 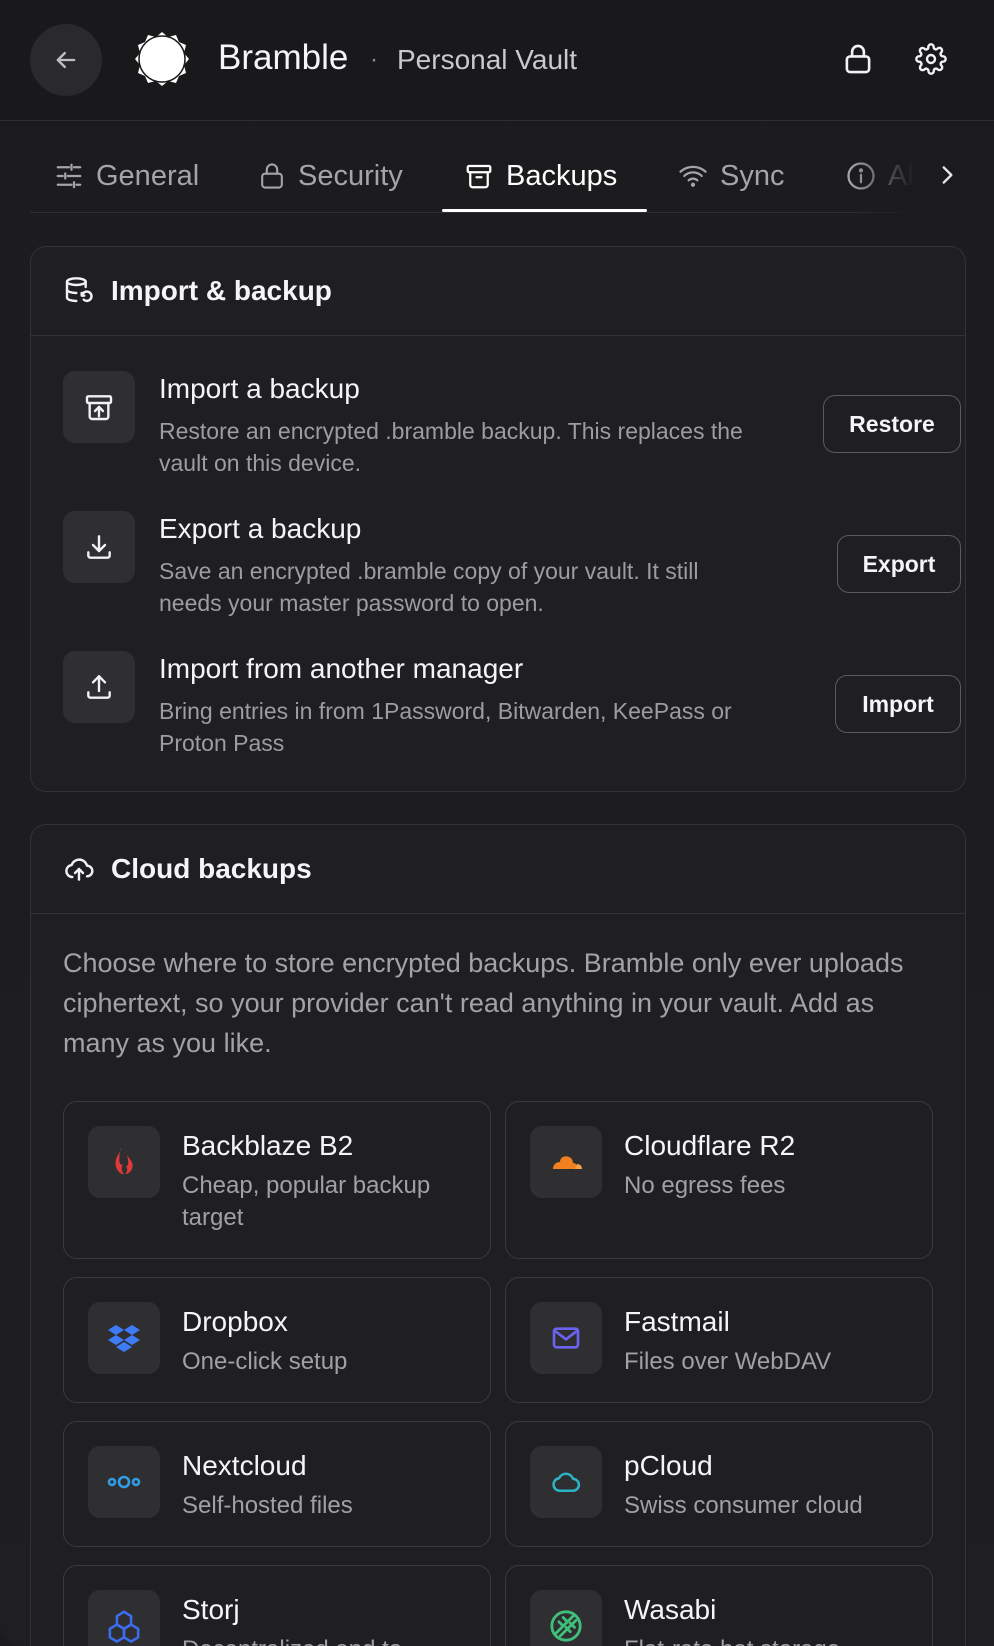 What do you see at coordinates (260, 528) in the screenshot?
I see `row-title: Export a backup` at bounding box center [260, 528].